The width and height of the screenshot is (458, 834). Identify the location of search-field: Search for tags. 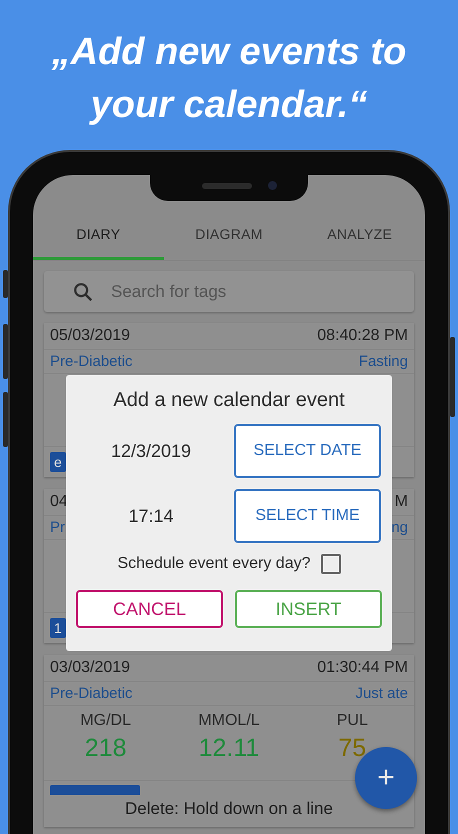
(229, 291).